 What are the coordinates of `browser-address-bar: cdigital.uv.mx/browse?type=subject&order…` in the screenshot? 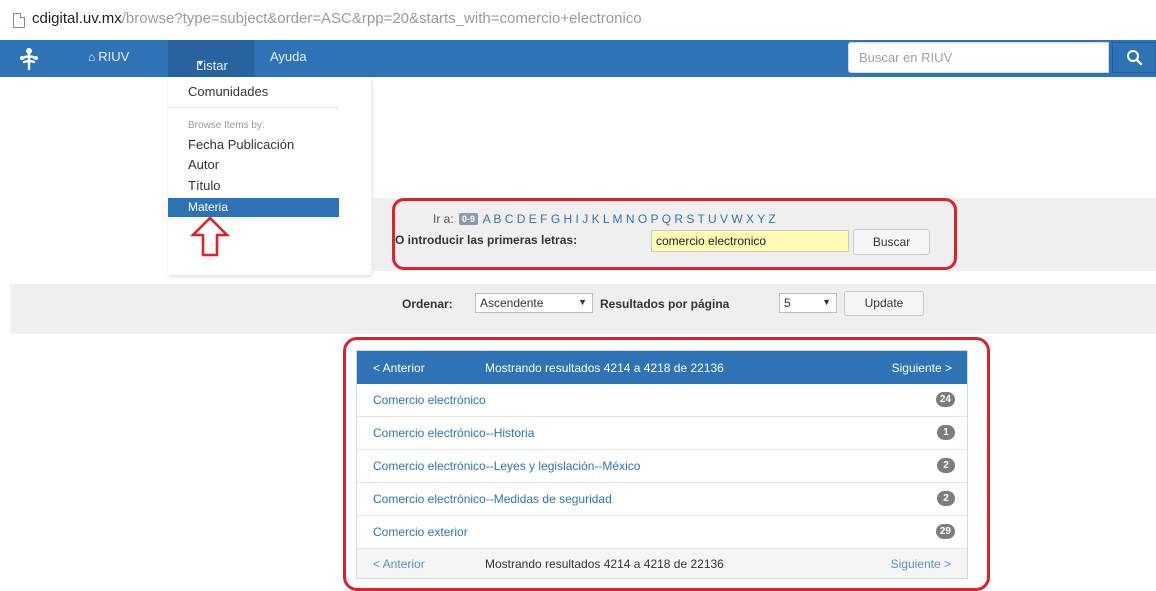 It's located at (578, 20).